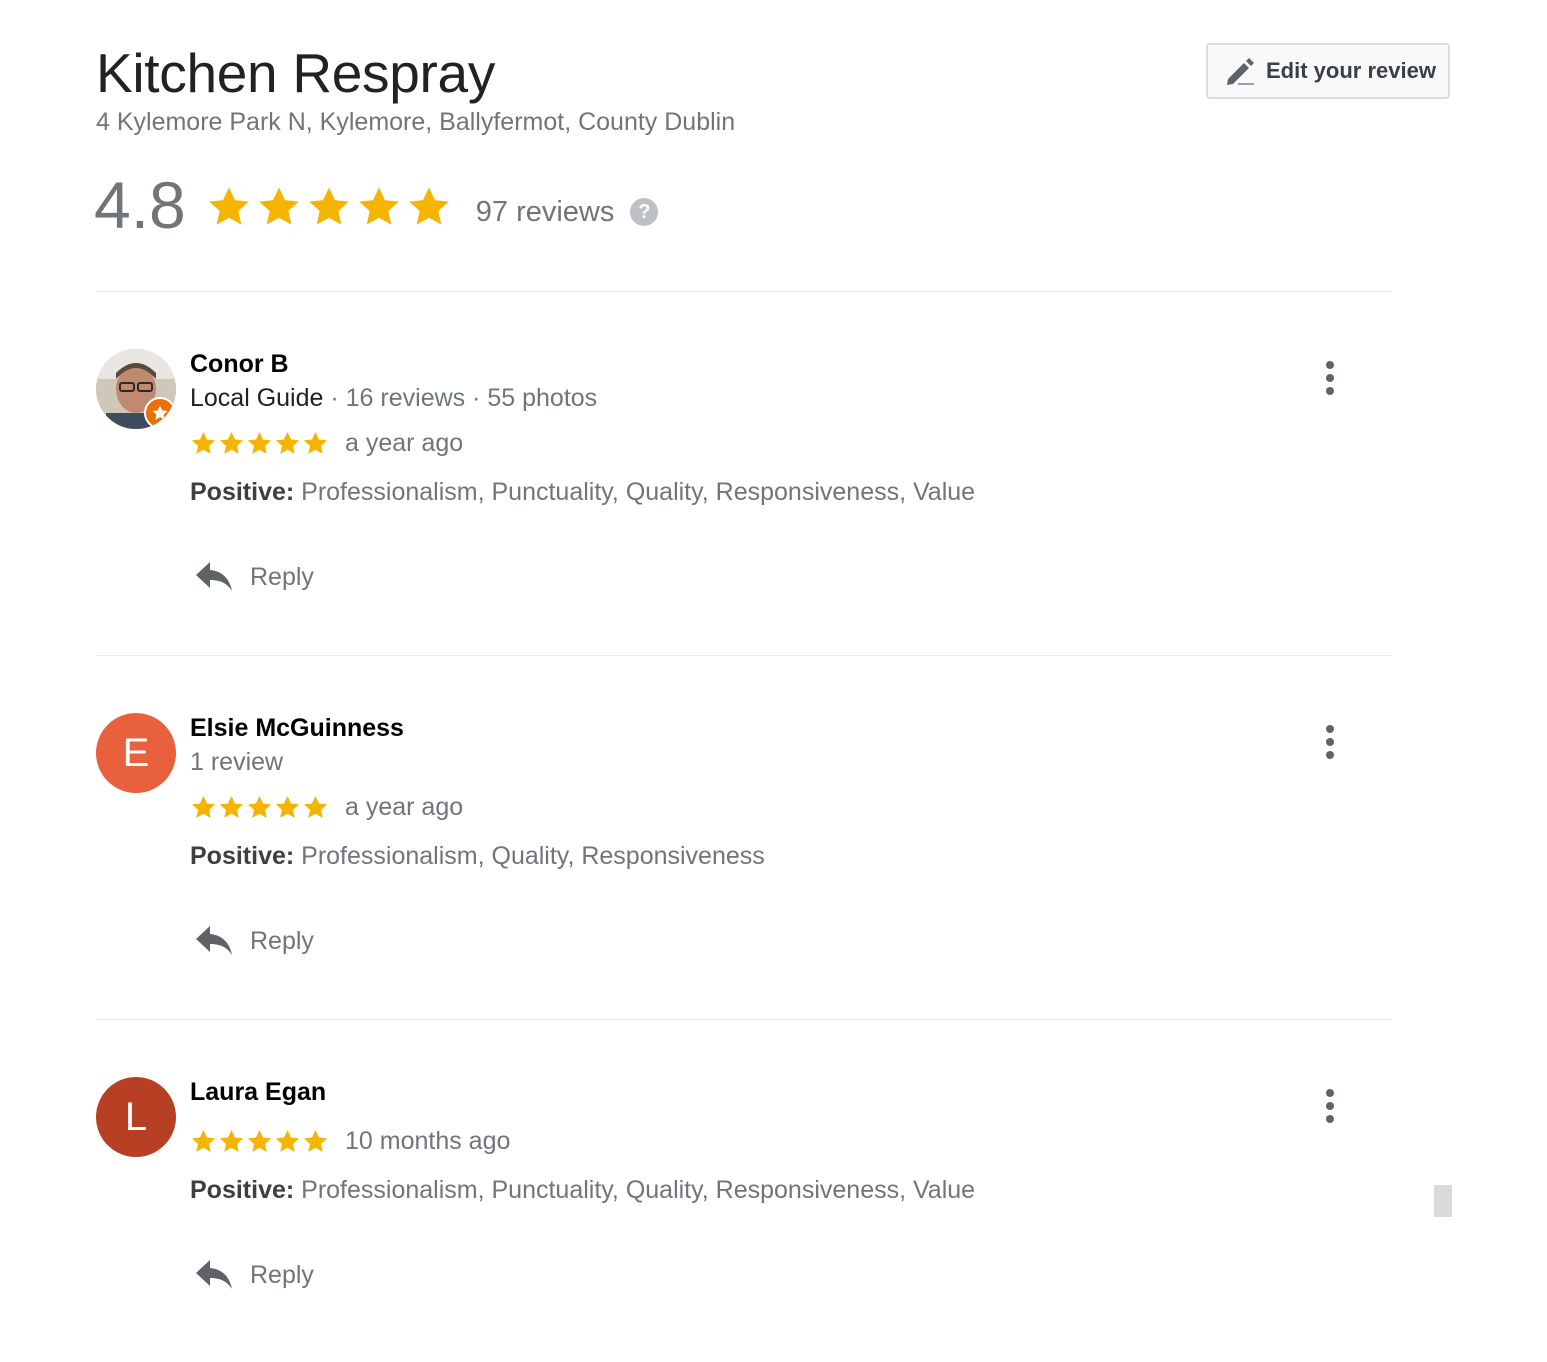 This screenshot has height=1362, width=1547. I want to click on avatar, so click(136, 389).